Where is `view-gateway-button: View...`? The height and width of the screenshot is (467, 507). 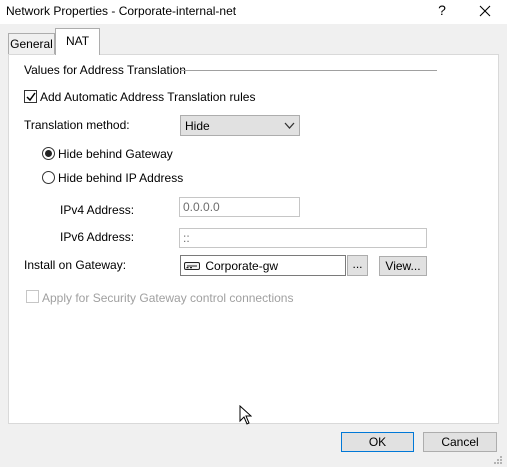 view-gateway-button: View... is located at coordinates (403, 266).